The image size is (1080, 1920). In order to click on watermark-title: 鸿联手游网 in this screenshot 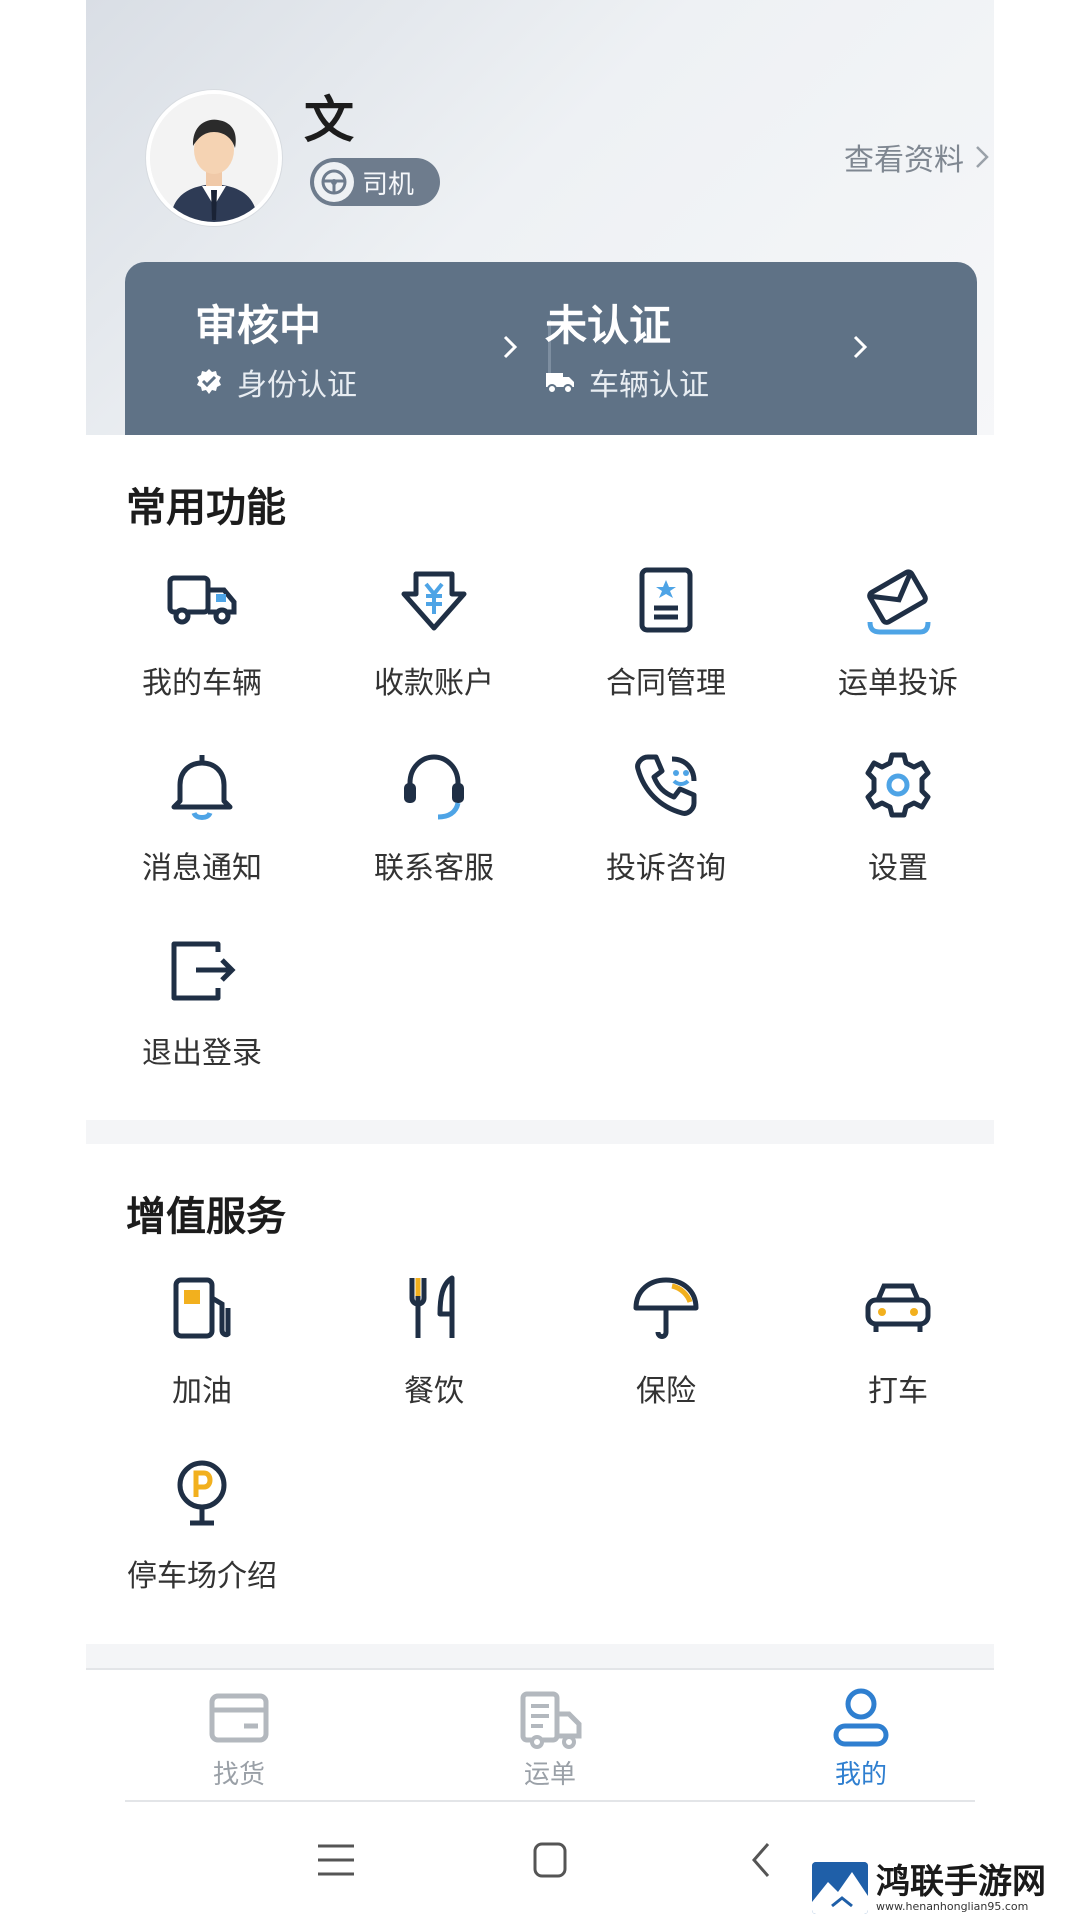, I will do `click(961, 1881)`.